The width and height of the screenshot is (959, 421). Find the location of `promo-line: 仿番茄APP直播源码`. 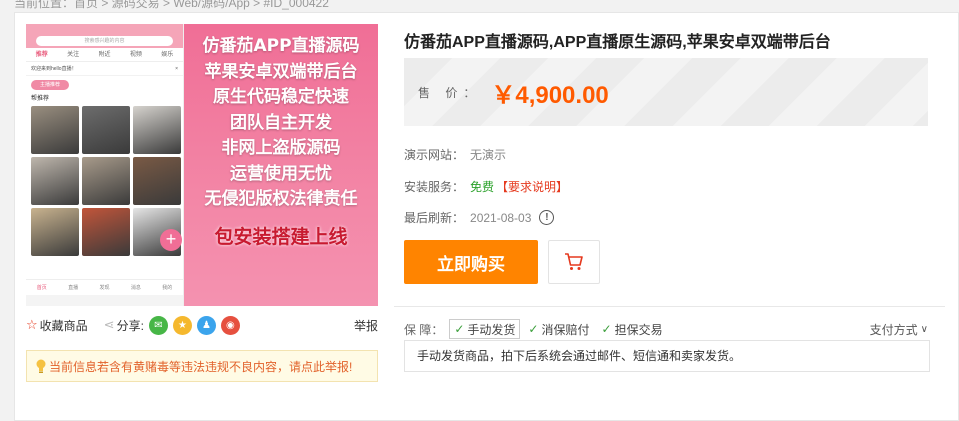

promo-line: 仿番茄APP直播源码 is located at coordinates (281, 46).